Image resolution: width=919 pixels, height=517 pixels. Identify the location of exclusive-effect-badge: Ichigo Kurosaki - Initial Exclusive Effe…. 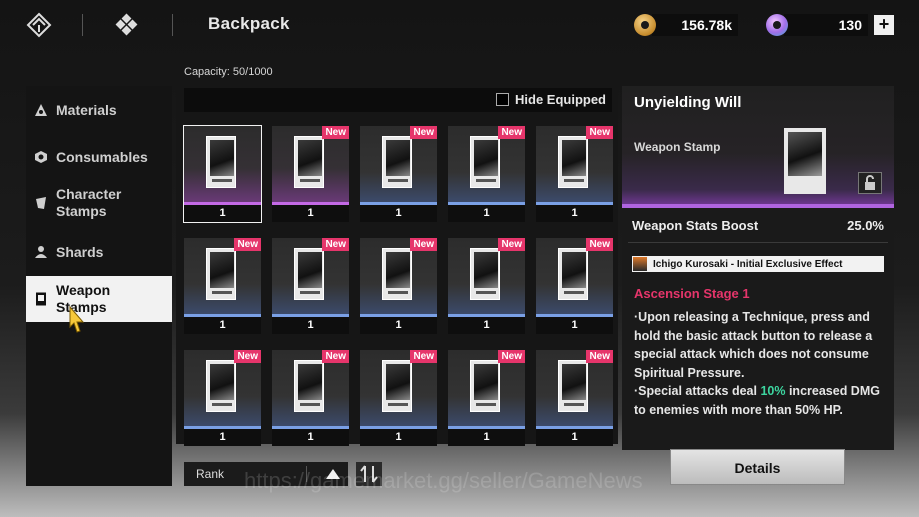
(758, 264).